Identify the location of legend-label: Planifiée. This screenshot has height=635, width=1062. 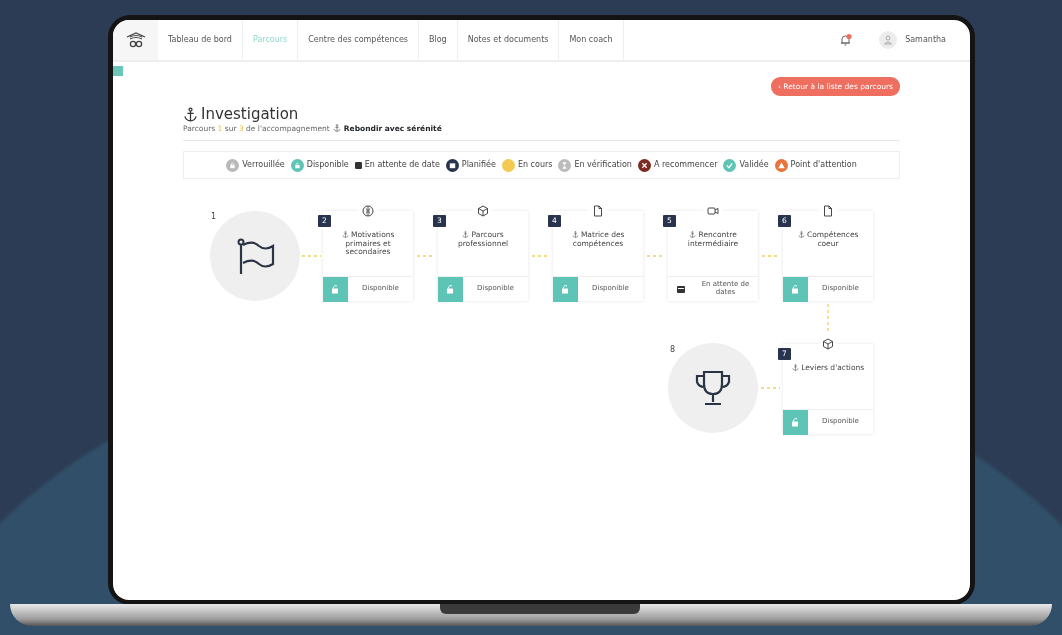
(478, 165).